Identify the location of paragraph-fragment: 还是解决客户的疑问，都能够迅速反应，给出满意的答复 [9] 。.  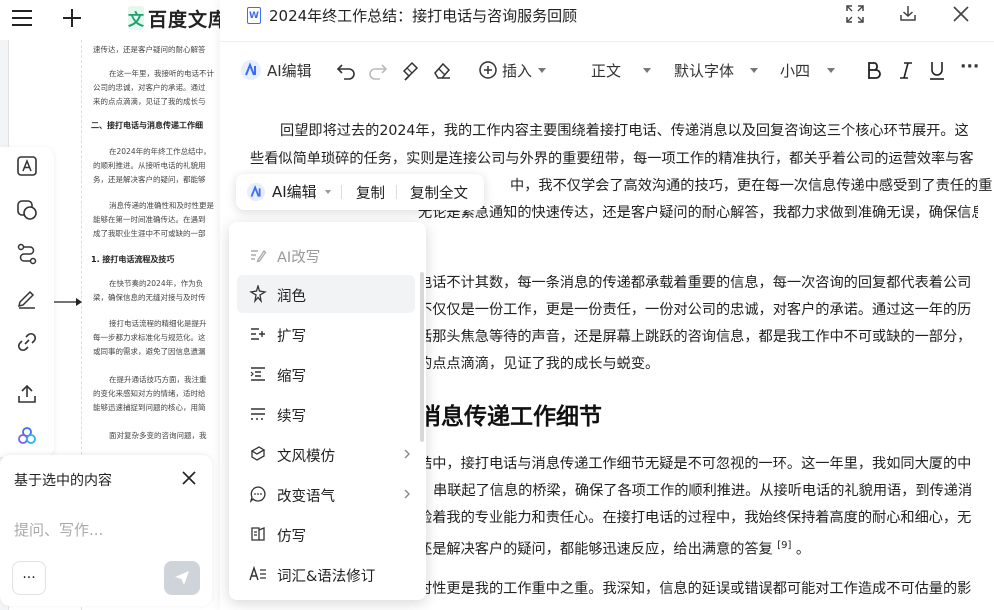
(698, 548).